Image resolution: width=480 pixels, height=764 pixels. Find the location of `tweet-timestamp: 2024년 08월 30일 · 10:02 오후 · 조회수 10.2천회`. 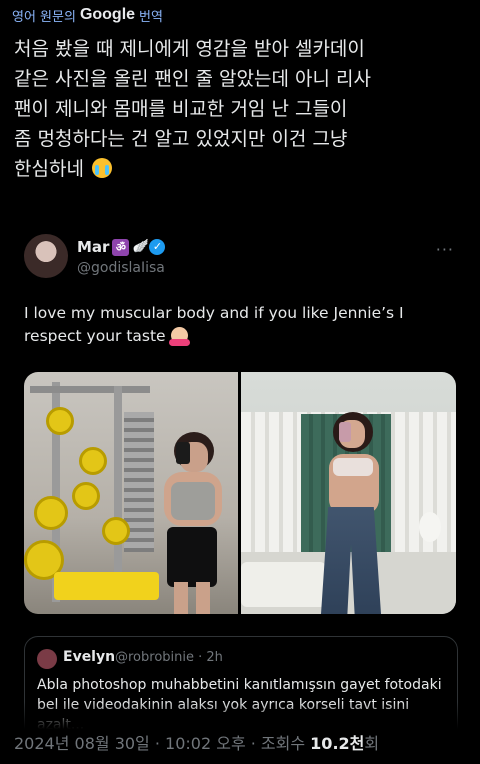

tweet-timestamp: 2024년 08월 30일 · 10:02 오후 · 조회수 10.2천회 is located at coordinates (196, 742).